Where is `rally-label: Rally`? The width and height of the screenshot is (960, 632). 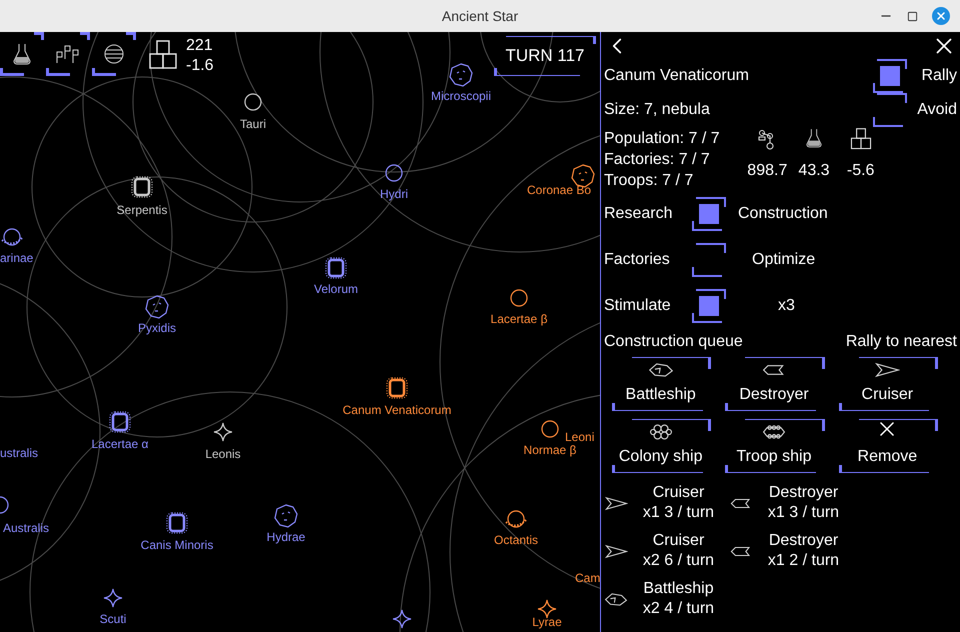 rally-label: Rally is located at coordinates (938, 76).